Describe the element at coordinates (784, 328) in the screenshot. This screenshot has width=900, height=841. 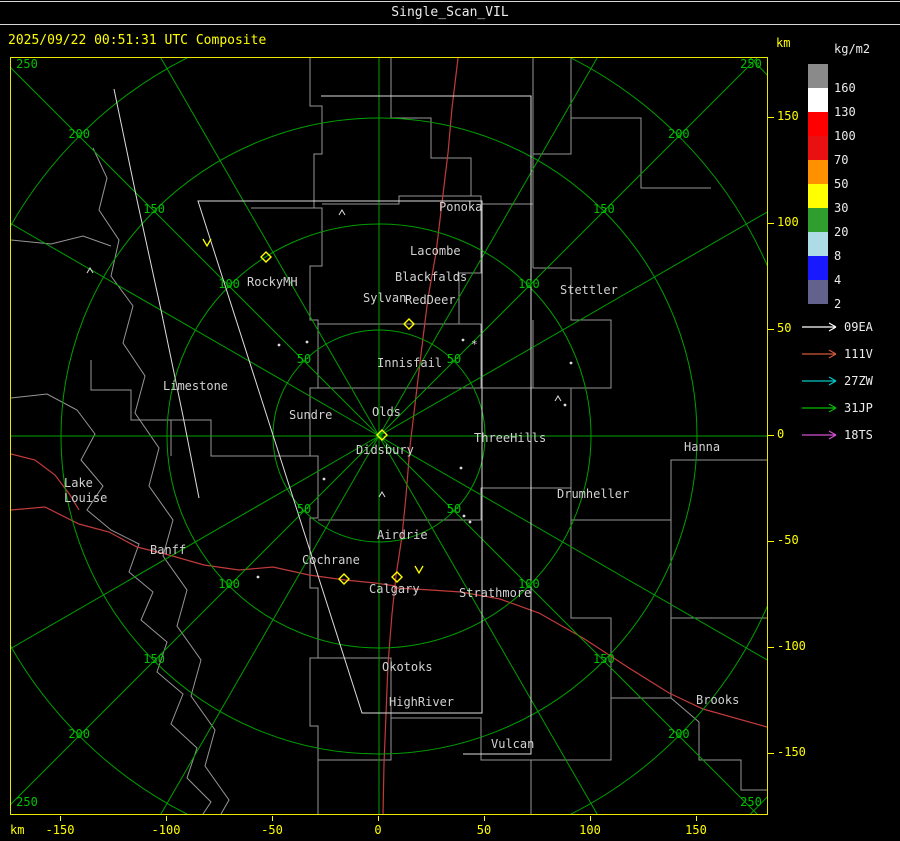
I see `right-axis-label: 50` at that location.